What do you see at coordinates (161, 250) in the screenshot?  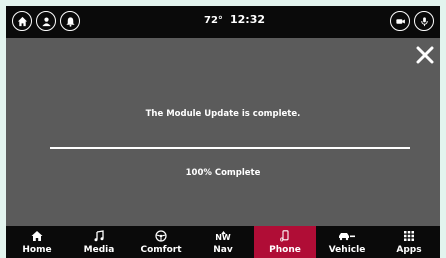 I see `nav-label: Comfort` at bounding box center [161, 250].